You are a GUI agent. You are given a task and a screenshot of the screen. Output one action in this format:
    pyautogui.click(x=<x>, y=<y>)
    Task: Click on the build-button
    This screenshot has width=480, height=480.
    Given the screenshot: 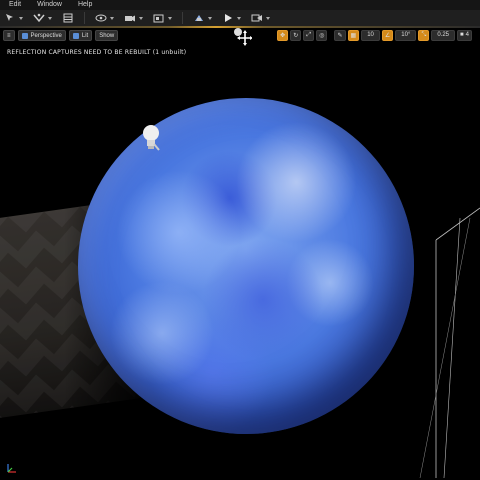 What is the action you would take?
    pyautogui.click(x=162, y=18)
    